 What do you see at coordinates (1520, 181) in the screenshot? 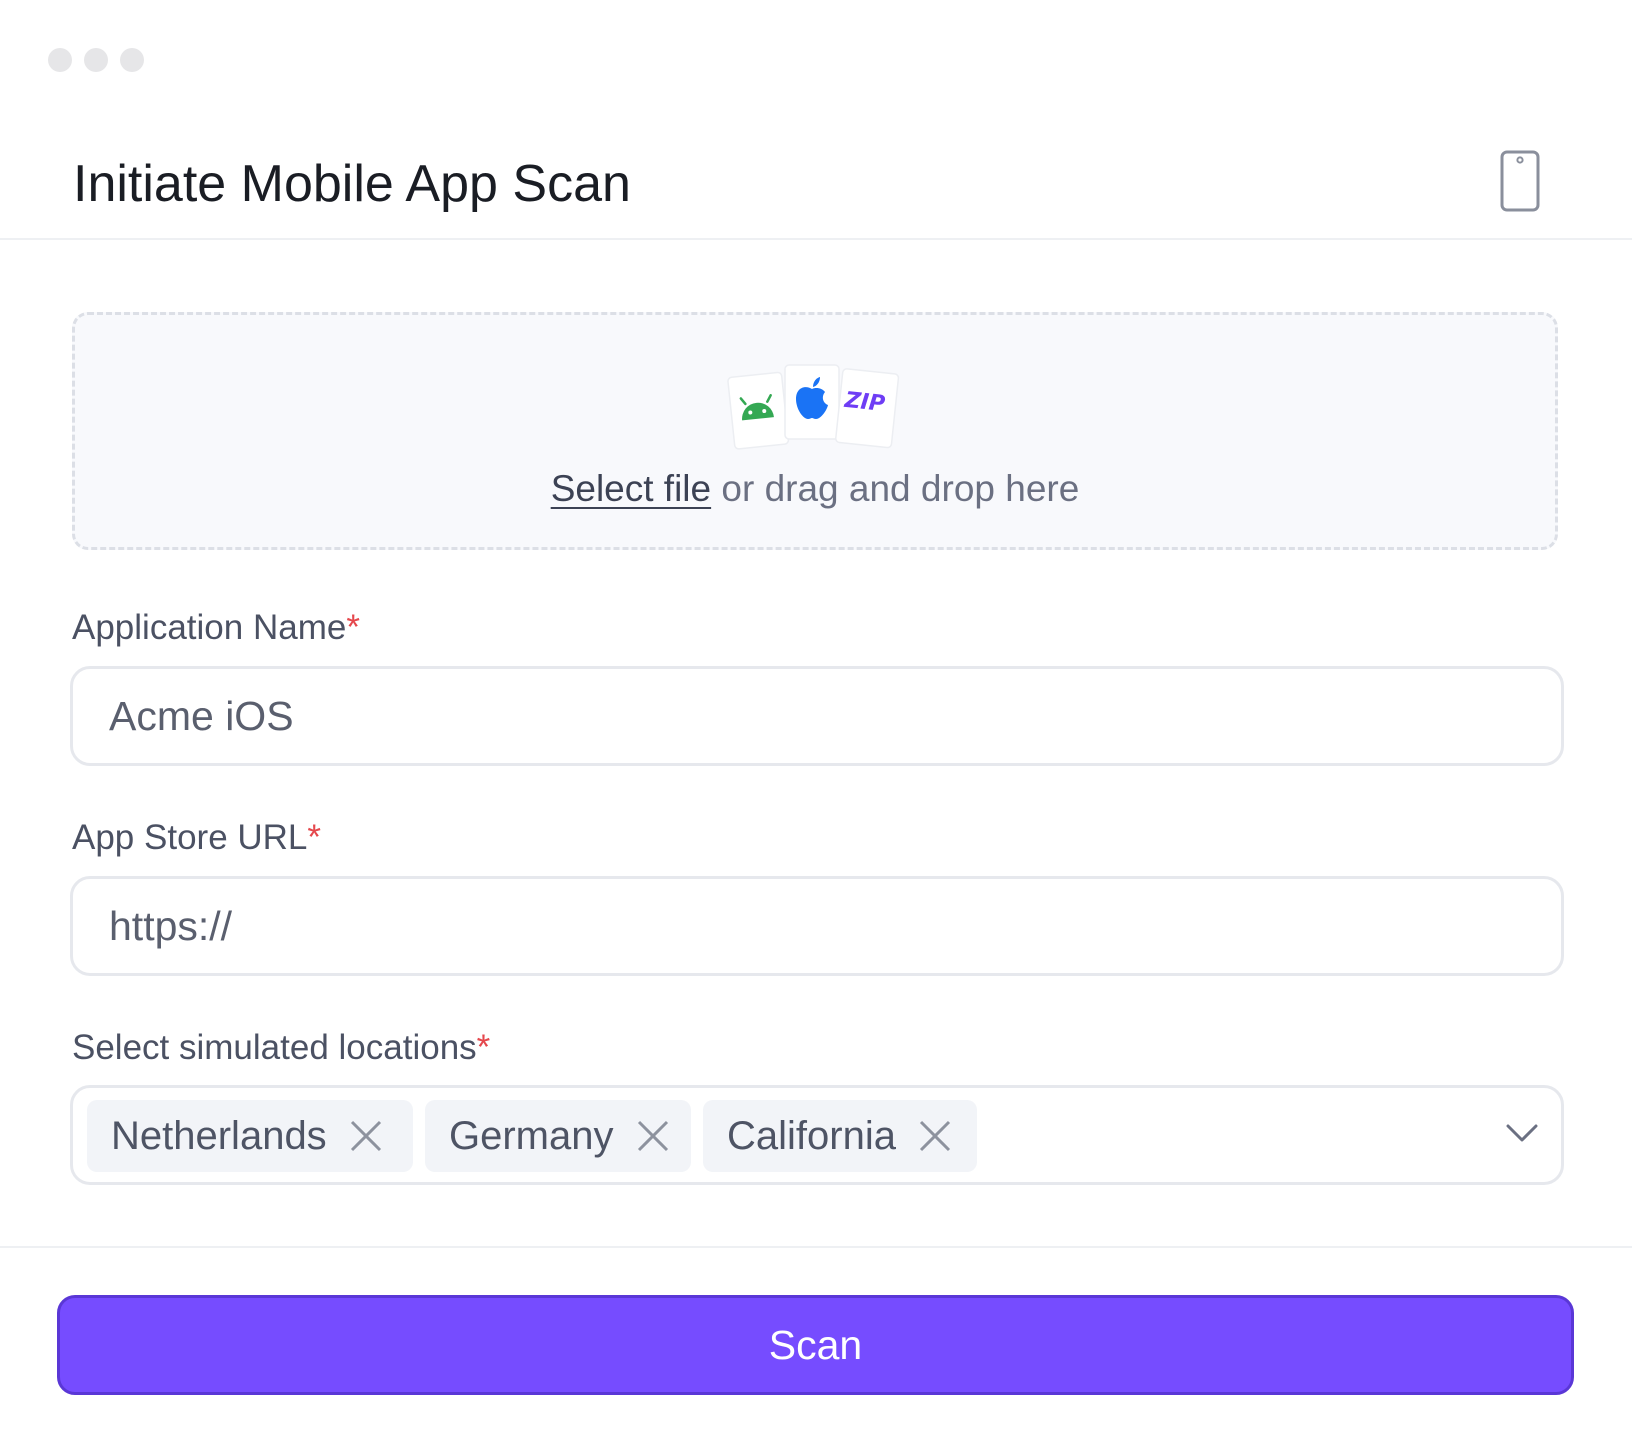
I see `mobile-phone-icon` at bounding box center [1520, 181].